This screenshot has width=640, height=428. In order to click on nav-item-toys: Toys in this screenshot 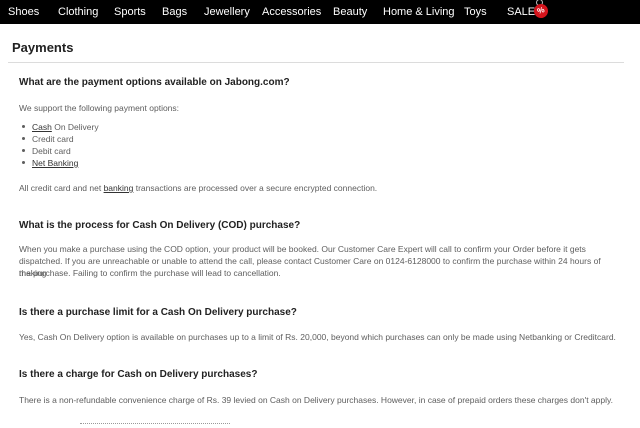, I will do `click(475, 12)`.